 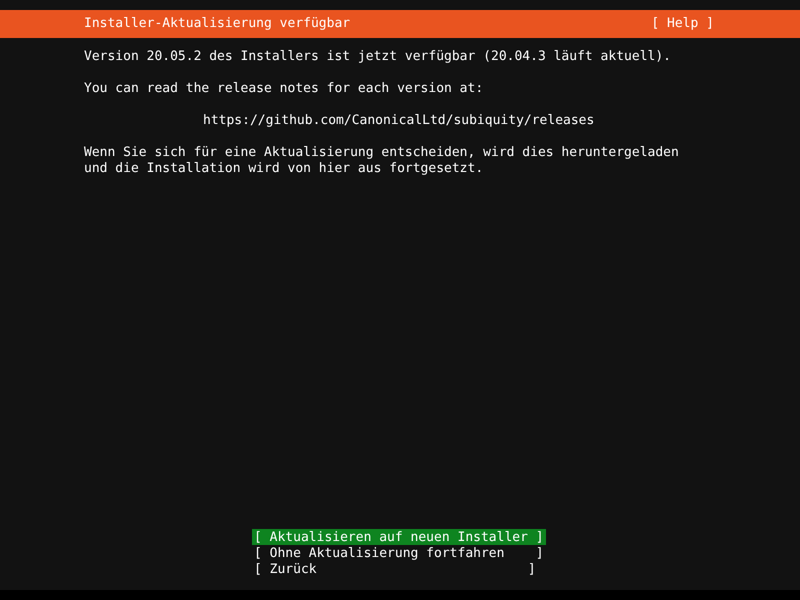 I want to click on screen-title: Installer-Aktualisierung verfügbar, so click(x=217, y=24).